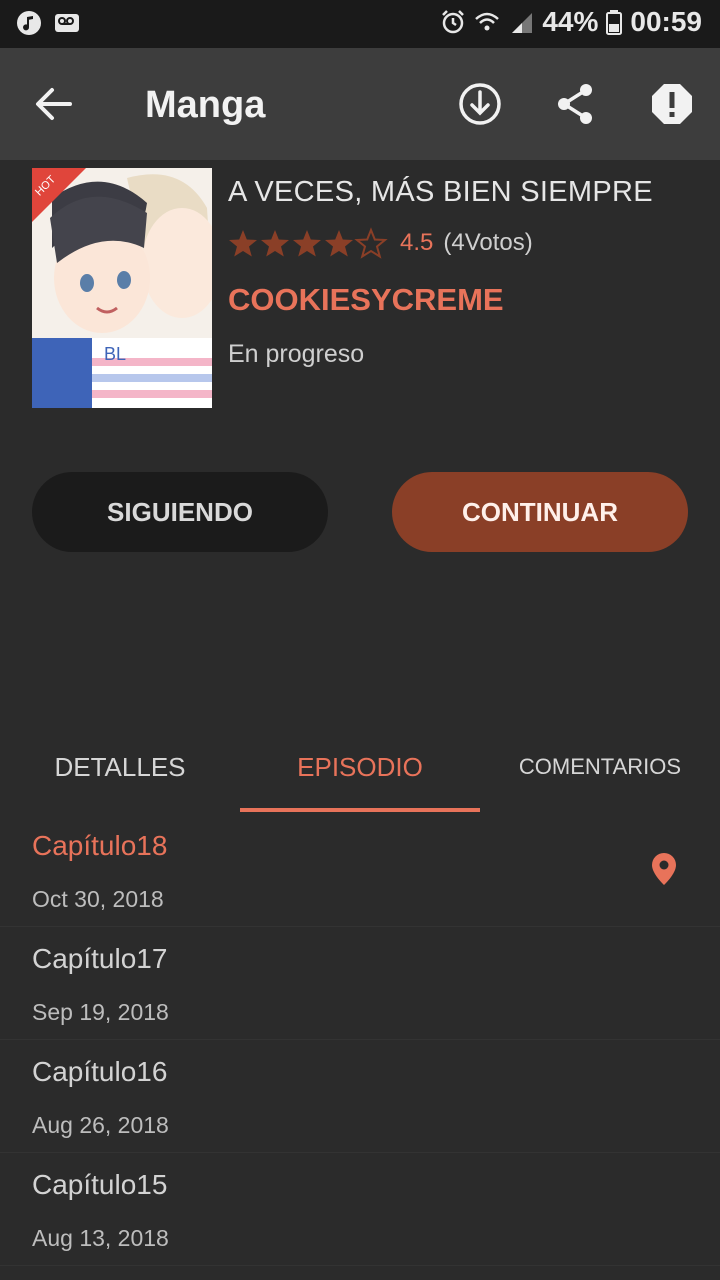  Describe the element at coordinates (205, 105) in the screenshot. I see `page-title: Manga` at that location.